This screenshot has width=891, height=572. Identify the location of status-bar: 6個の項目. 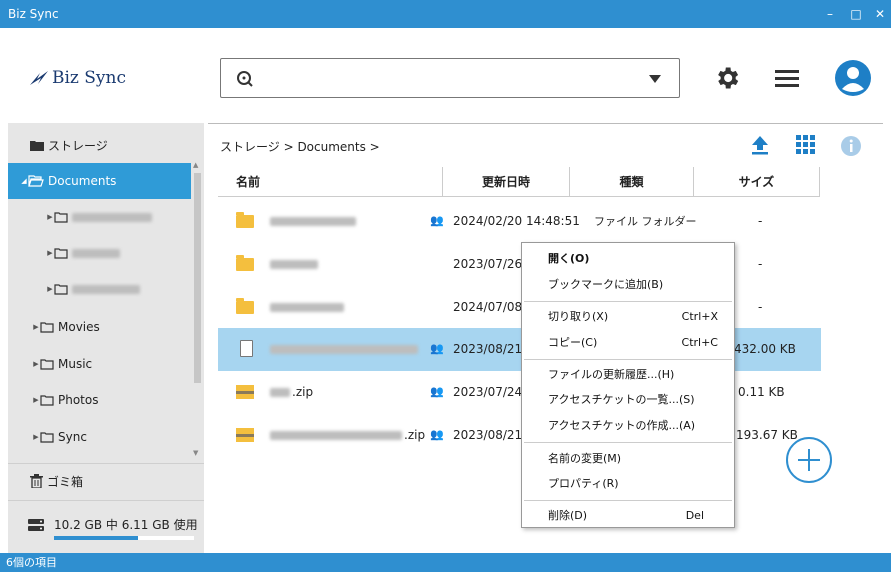
(445, 562).